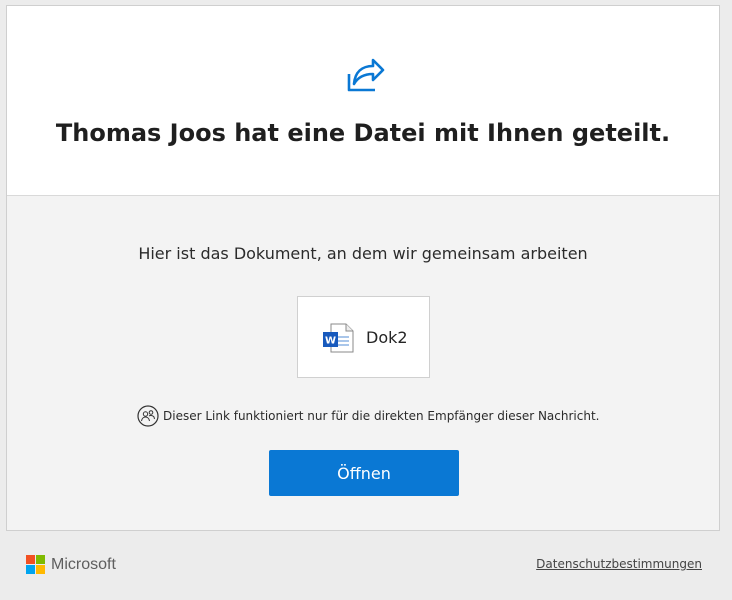  I want to click on microsoft-grid-icon, so click(35, 564).